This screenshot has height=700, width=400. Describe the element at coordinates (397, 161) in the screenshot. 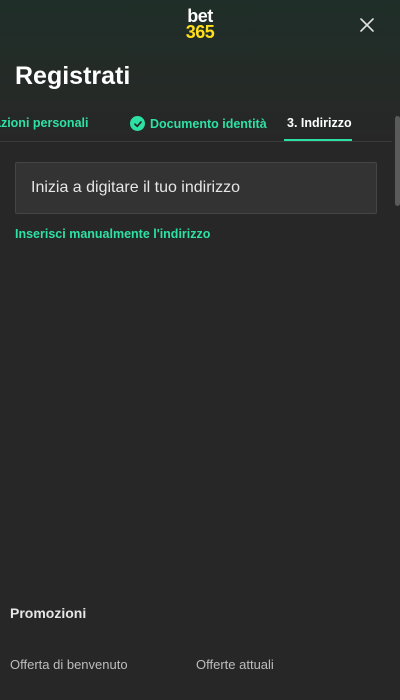

I see `scrollbar` at that location.